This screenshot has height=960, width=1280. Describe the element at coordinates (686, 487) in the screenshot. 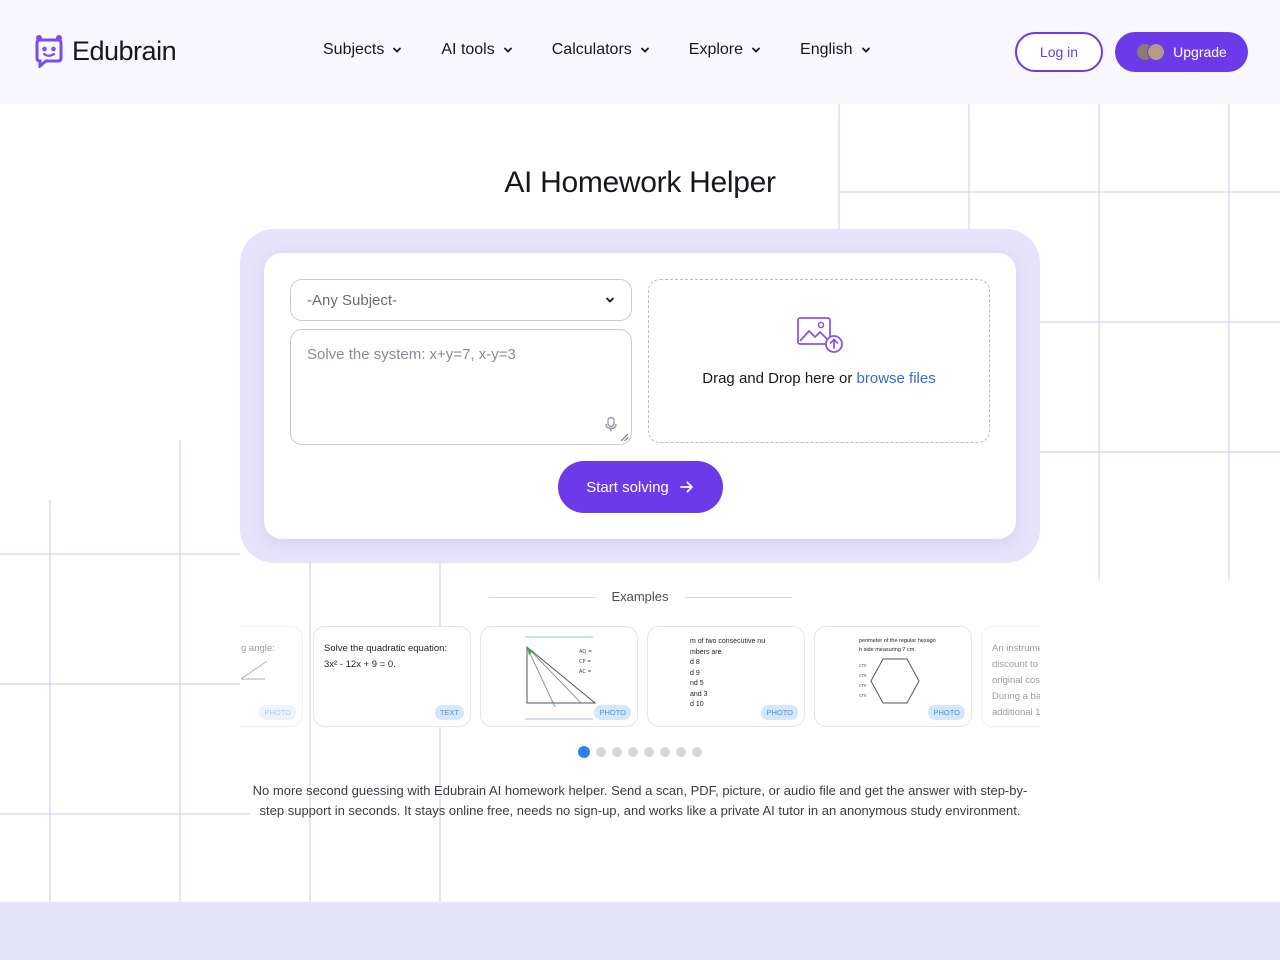

I see `arrow-right-icon` at that location.